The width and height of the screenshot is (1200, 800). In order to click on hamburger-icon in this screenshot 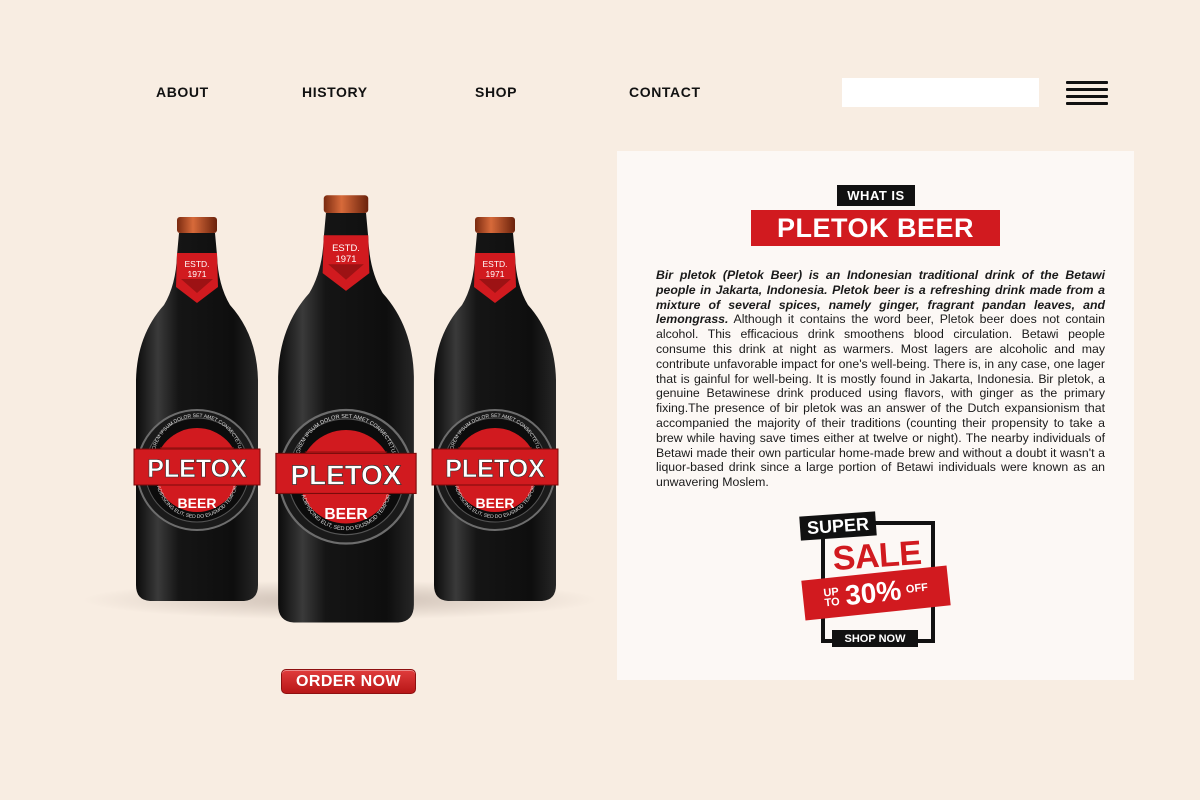, I will do `click(1087, 93)`.